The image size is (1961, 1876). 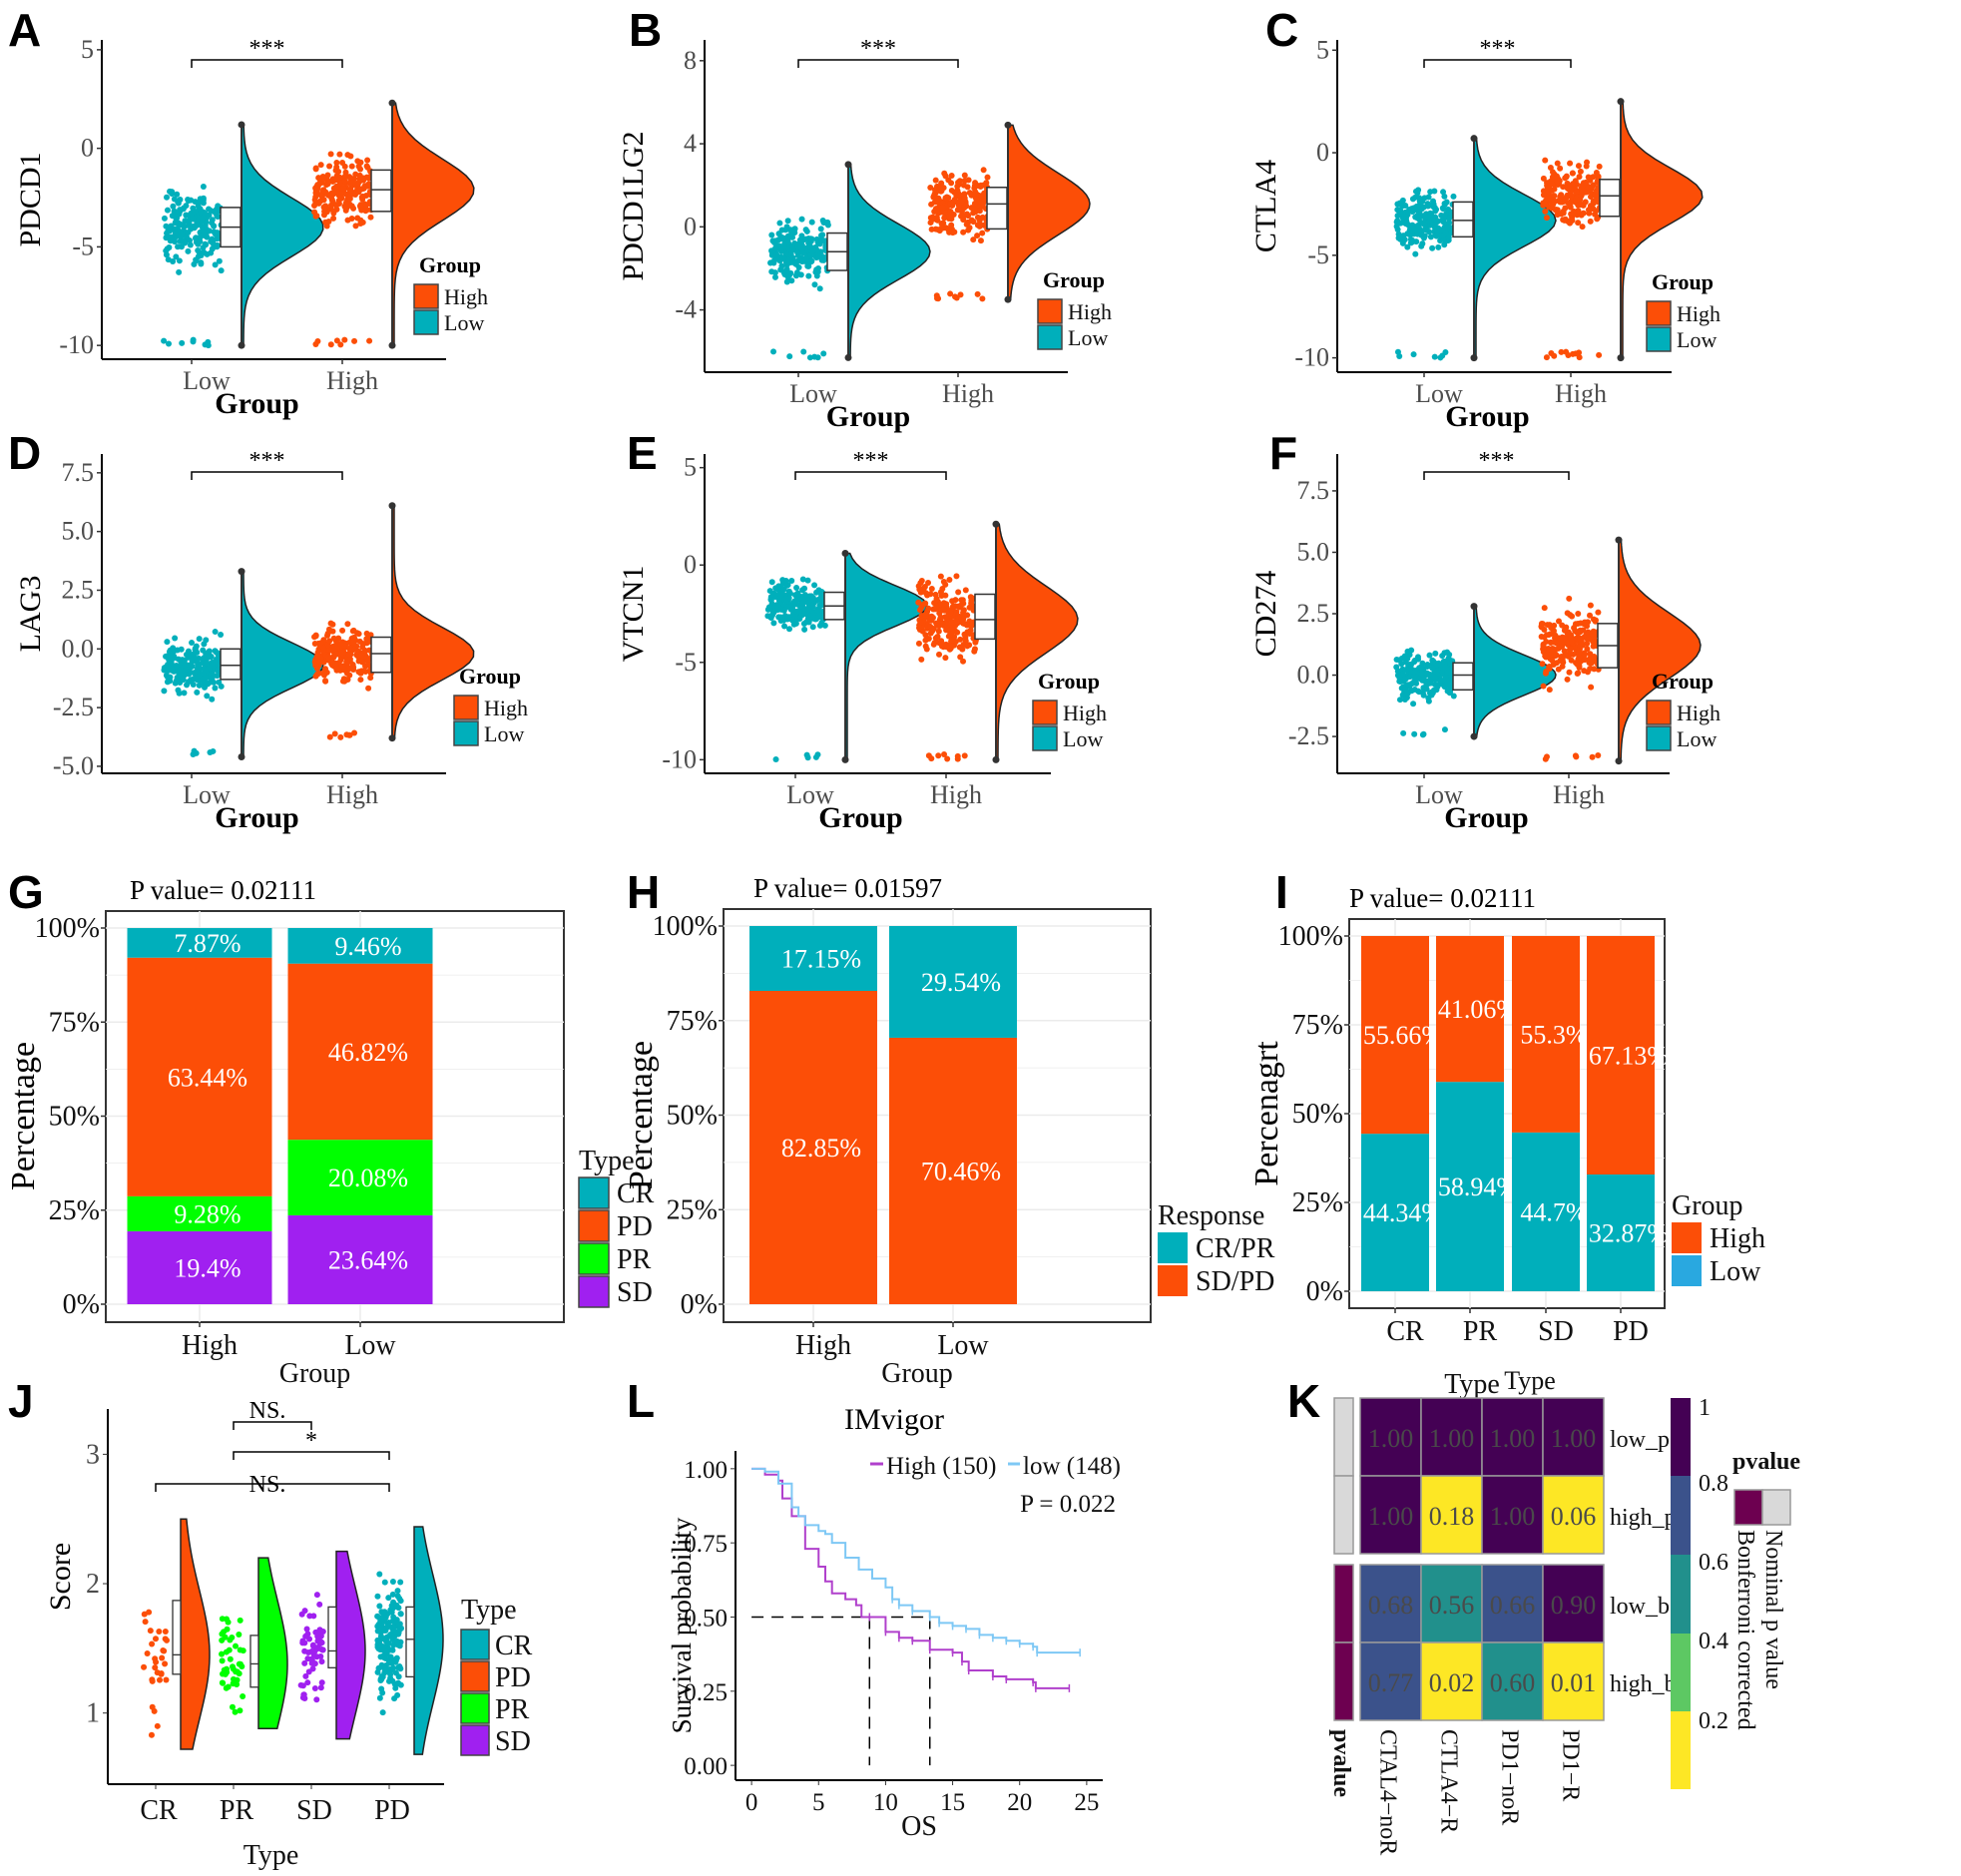 What do you see at coordinates (73, 707) in the screenshot?
I see `y-tick-label: -2.5` at bounding box center [73, 707].